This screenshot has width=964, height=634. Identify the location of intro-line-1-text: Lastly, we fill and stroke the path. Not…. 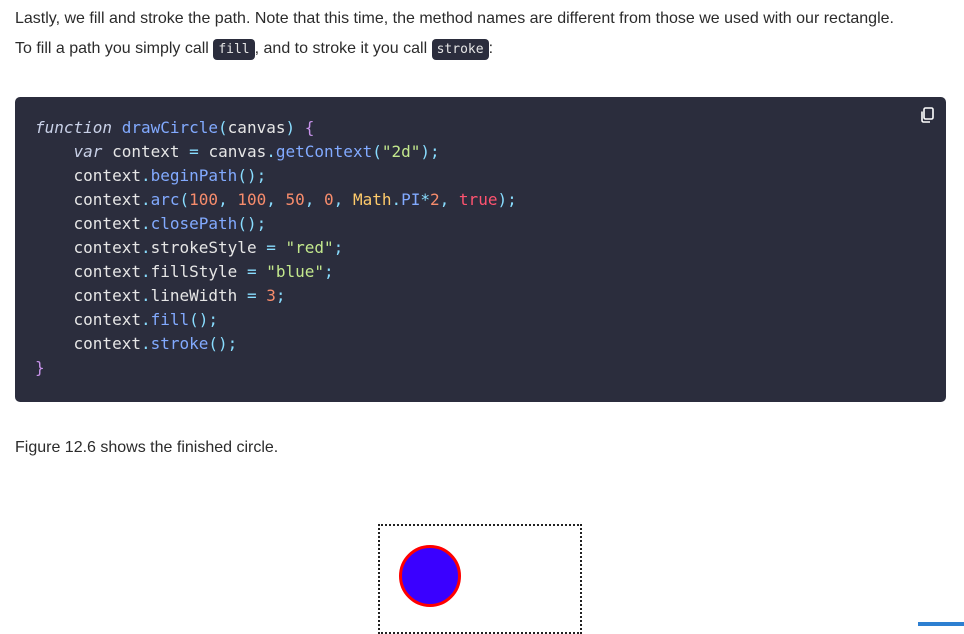
(454, 18).